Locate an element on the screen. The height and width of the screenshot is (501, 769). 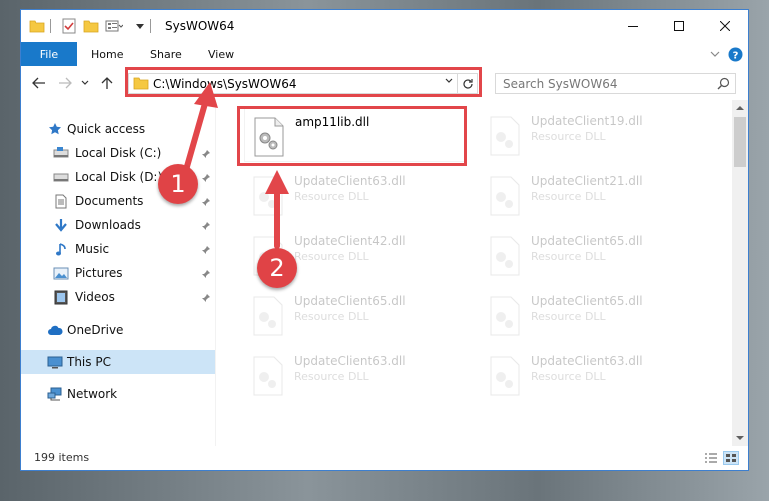
annotation-arrows is located at coordinates (236, 165).